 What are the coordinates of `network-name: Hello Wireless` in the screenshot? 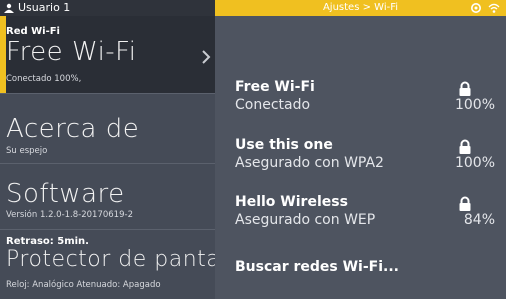 It's located at (291, 202).